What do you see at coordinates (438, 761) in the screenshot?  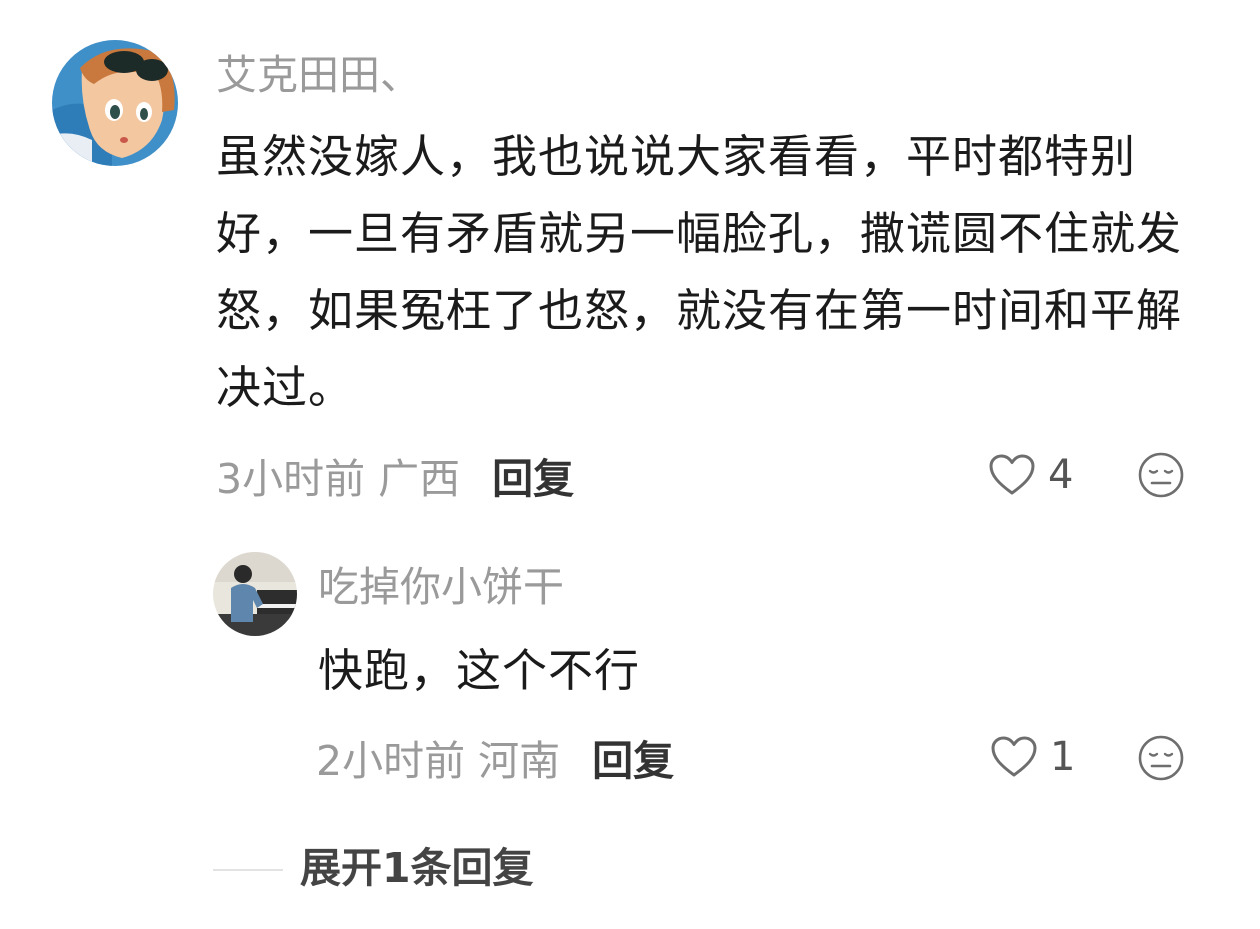 I see `reply-time-location: 2小时前 河南` at bounding box center [438, 761].